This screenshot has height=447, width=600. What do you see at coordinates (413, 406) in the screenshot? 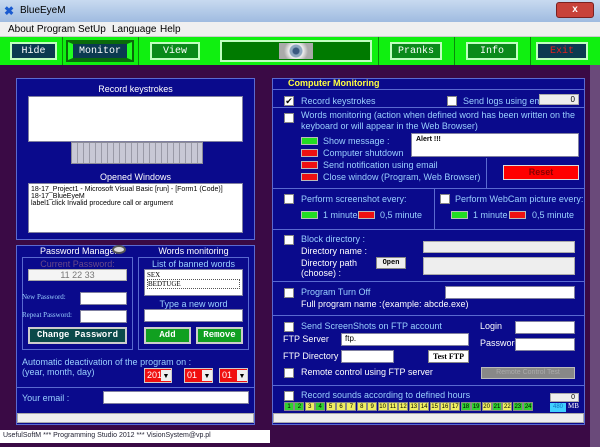
I see `hour-toggle: 13` at bounding box center [413, 406].